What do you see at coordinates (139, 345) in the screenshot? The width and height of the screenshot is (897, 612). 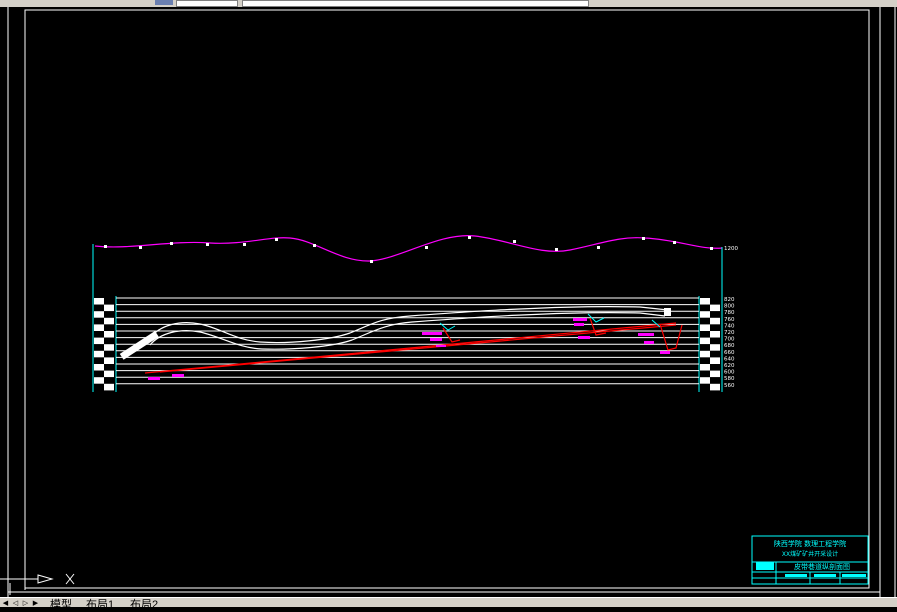 I see `incline-shaft` at bounding box center [139, 345].